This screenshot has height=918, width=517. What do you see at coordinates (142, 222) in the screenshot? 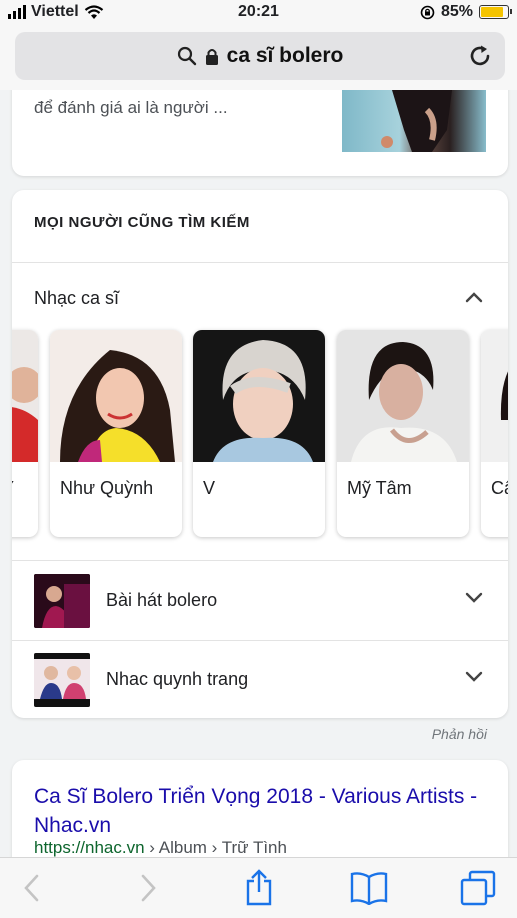
I see `section-title: MỌI NGƯỜI CŨNG TÌM KIẾM` at bounding box center [142, 222].